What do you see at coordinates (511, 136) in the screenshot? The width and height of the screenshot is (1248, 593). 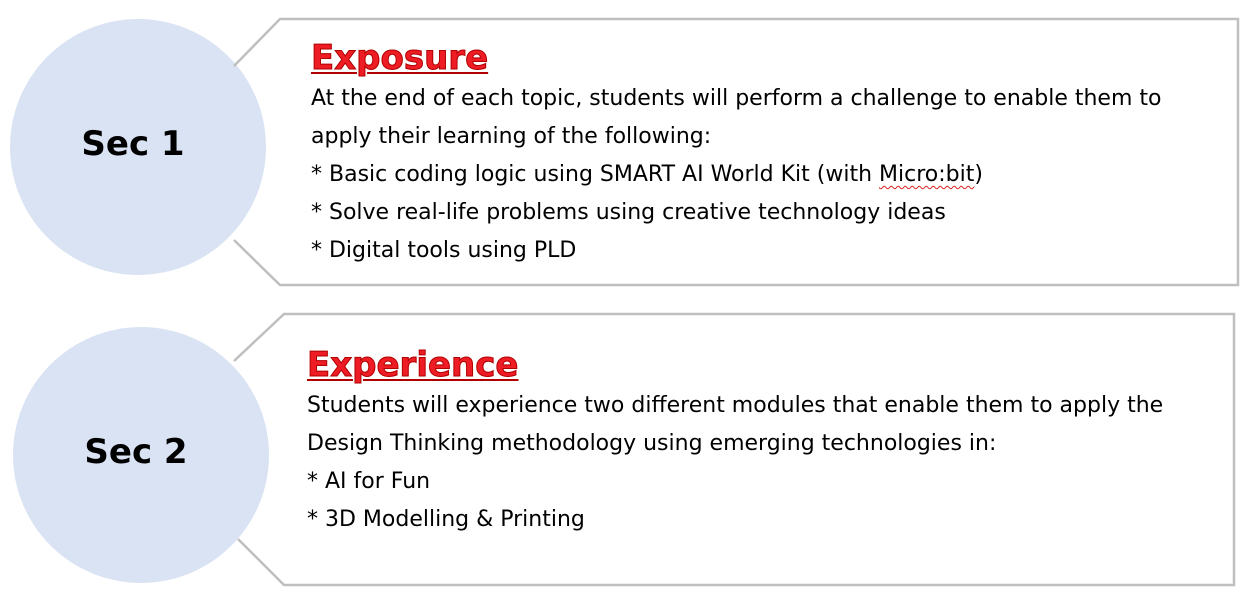 I see `section-1-intro-line-2: apply their learning of the following:` at bounding box center [511, 136].